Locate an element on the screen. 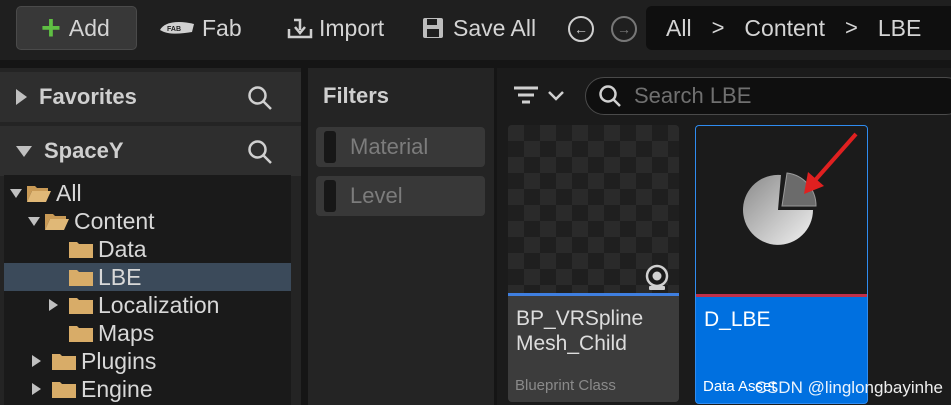  project-label: SpaceY is located at coordinates (84, 150).